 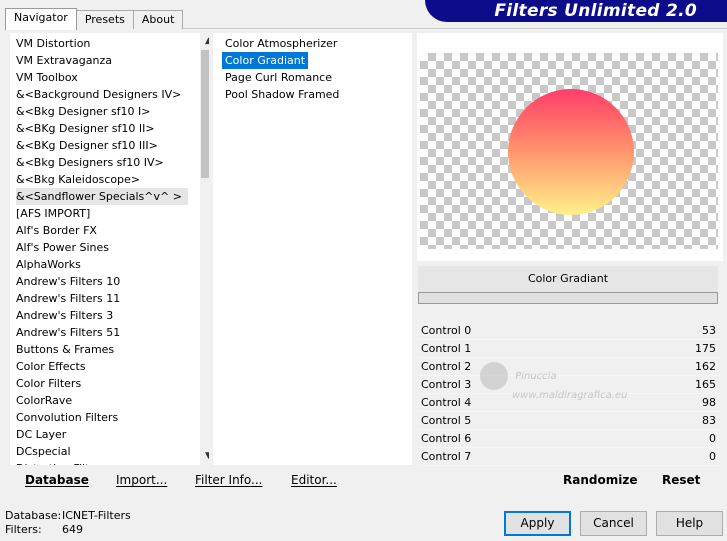 I want to click on database-info: Database: ICNET-Filters Filters: 649, so click(x=68, y=523).